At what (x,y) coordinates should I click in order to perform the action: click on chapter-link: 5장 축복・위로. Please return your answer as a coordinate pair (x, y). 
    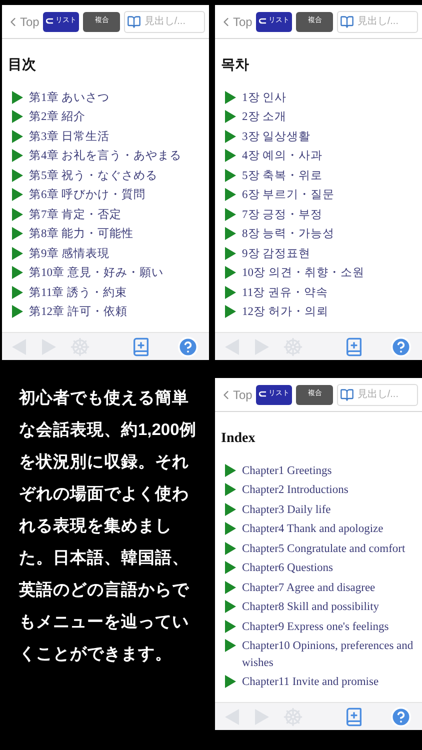
    Looking at the image, I should click on (282, 176).